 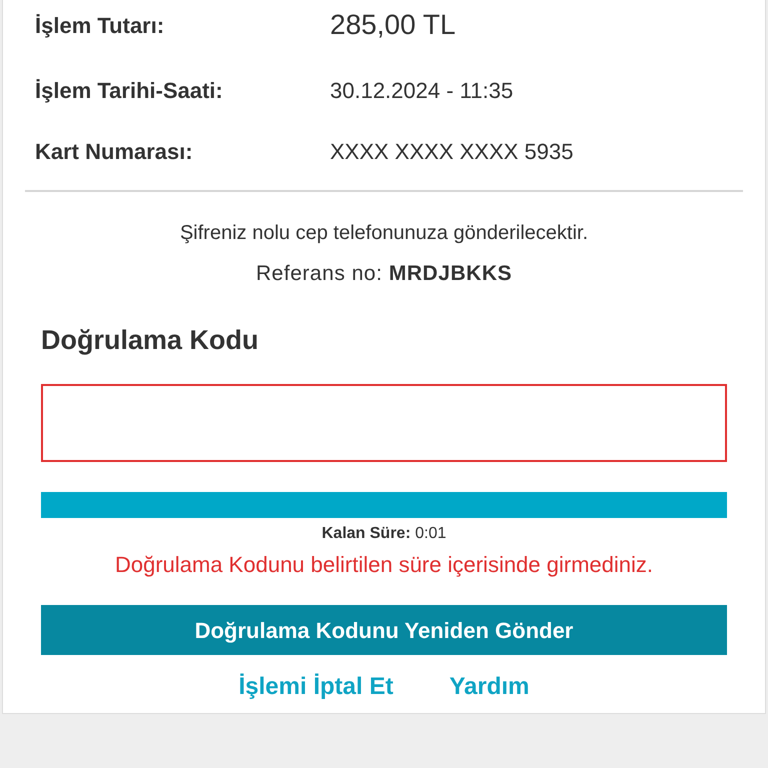 I want to click on link: Yardım, so click(x=489, y=687).